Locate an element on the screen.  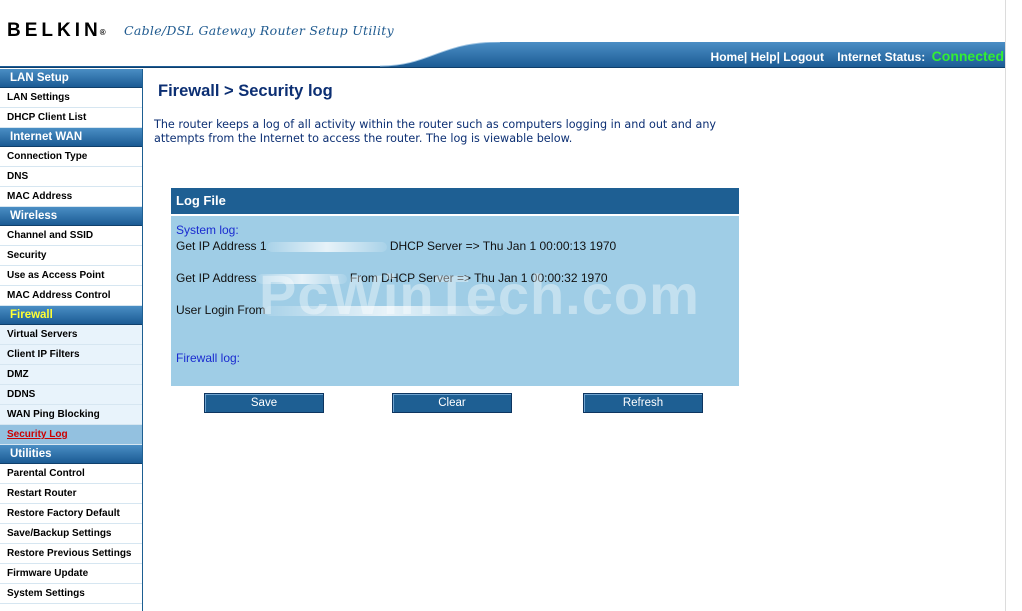
sidebar-item-restore-previous-settings: Restore Previous Settings is located at coordinates (71, 554).